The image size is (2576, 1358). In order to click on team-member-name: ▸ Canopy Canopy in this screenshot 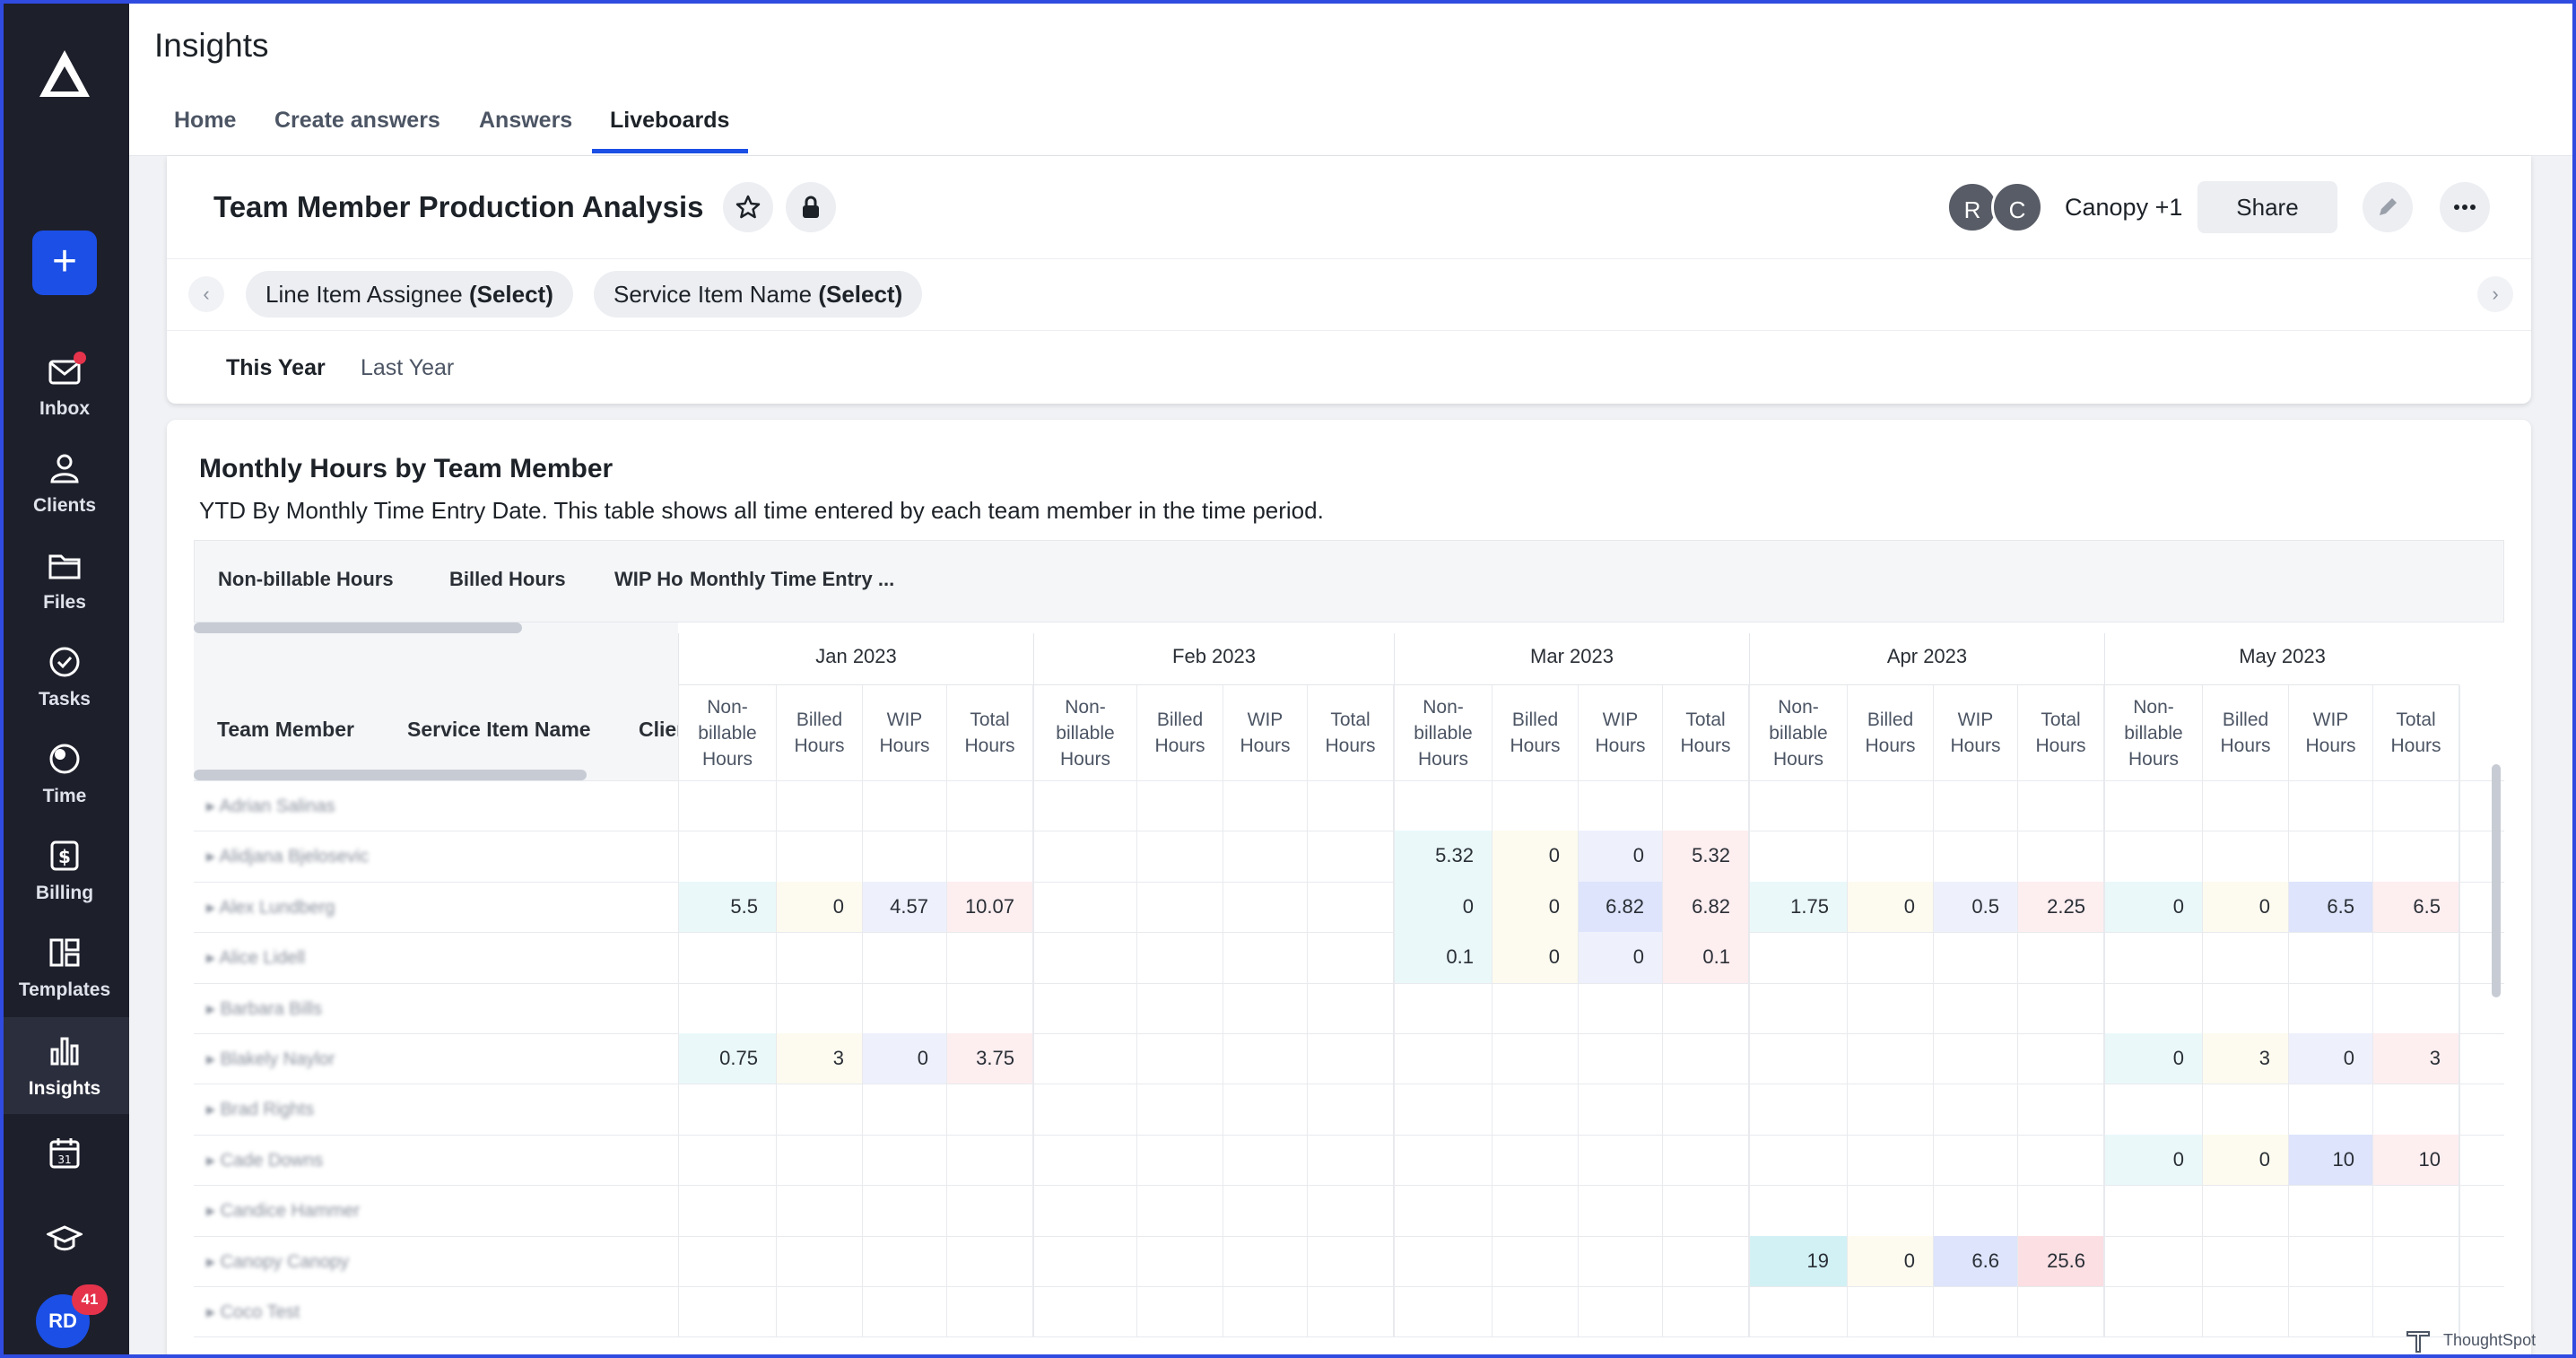, I will do `click(277, 1261)`.